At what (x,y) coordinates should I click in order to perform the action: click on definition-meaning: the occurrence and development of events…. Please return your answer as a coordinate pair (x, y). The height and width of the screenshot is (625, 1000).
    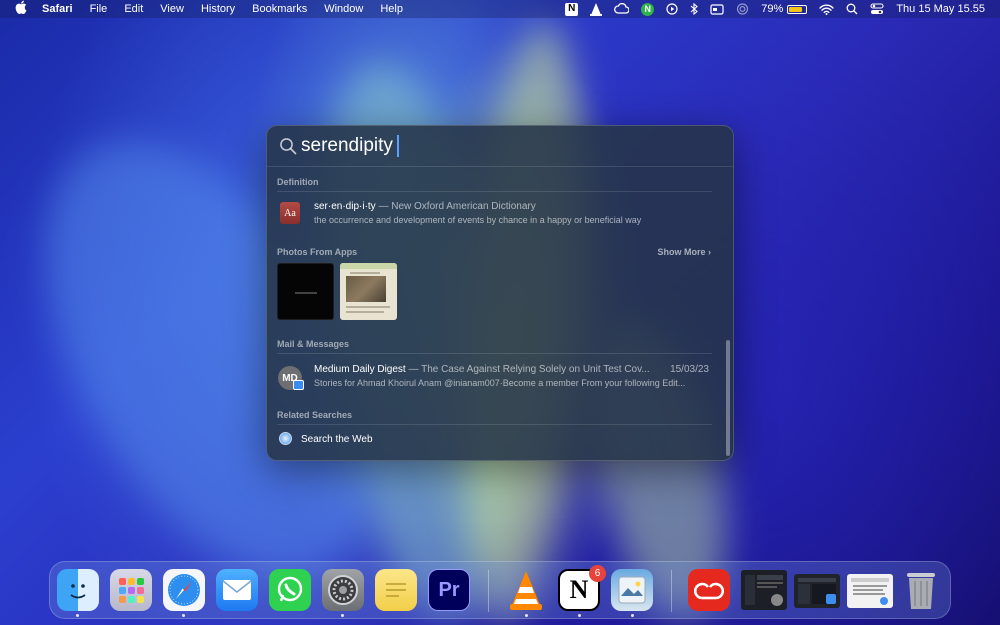
    Looking at the image, I should click on (478, 220).